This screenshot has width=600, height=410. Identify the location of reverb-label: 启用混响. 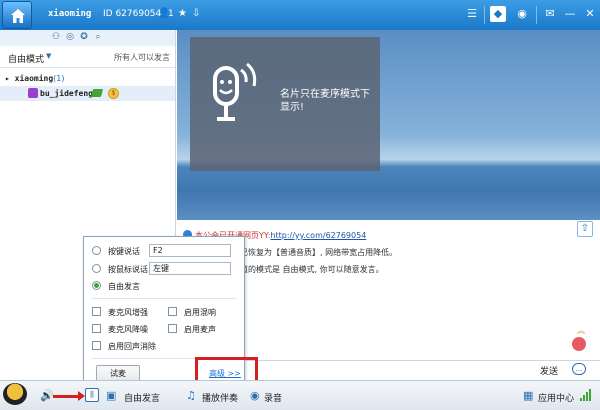
(200, 312).